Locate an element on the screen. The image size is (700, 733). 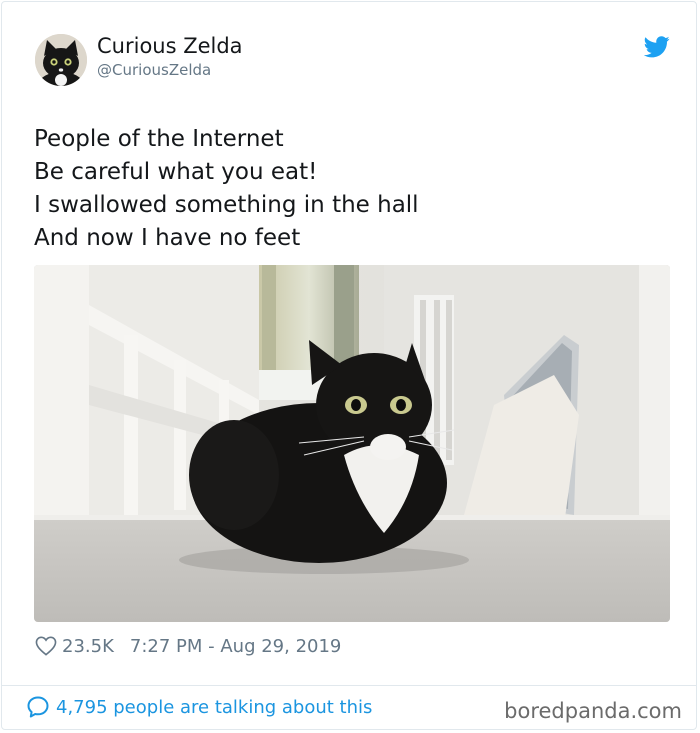
like-count: 23.5K is located at coordinates (88, 646).